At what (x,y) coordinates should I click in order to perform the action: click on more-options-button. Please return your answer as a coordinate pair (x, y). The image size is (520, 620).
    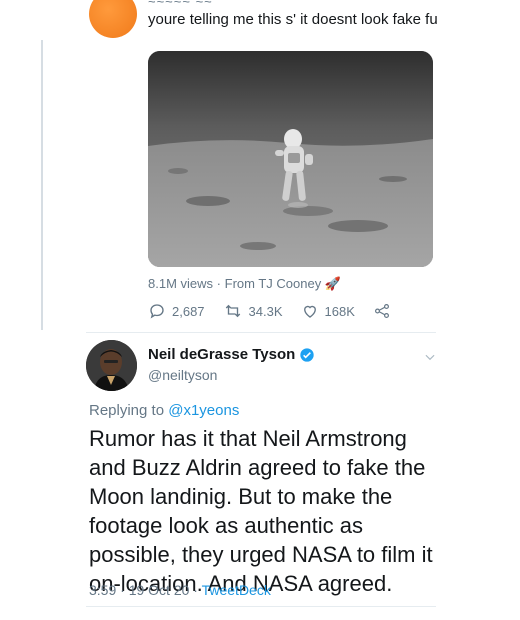
    Looking at the image, I should click on (430, 359).